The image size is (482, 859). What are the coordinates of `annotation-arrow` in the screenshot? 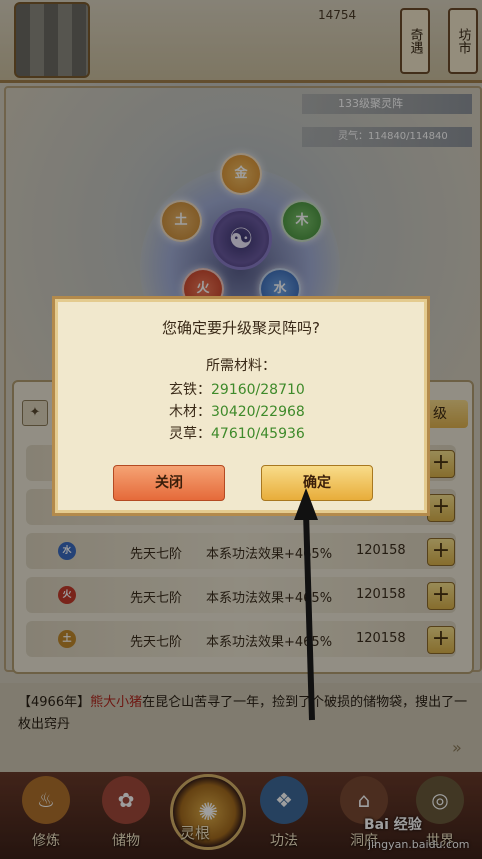 It's located at (306, 604).